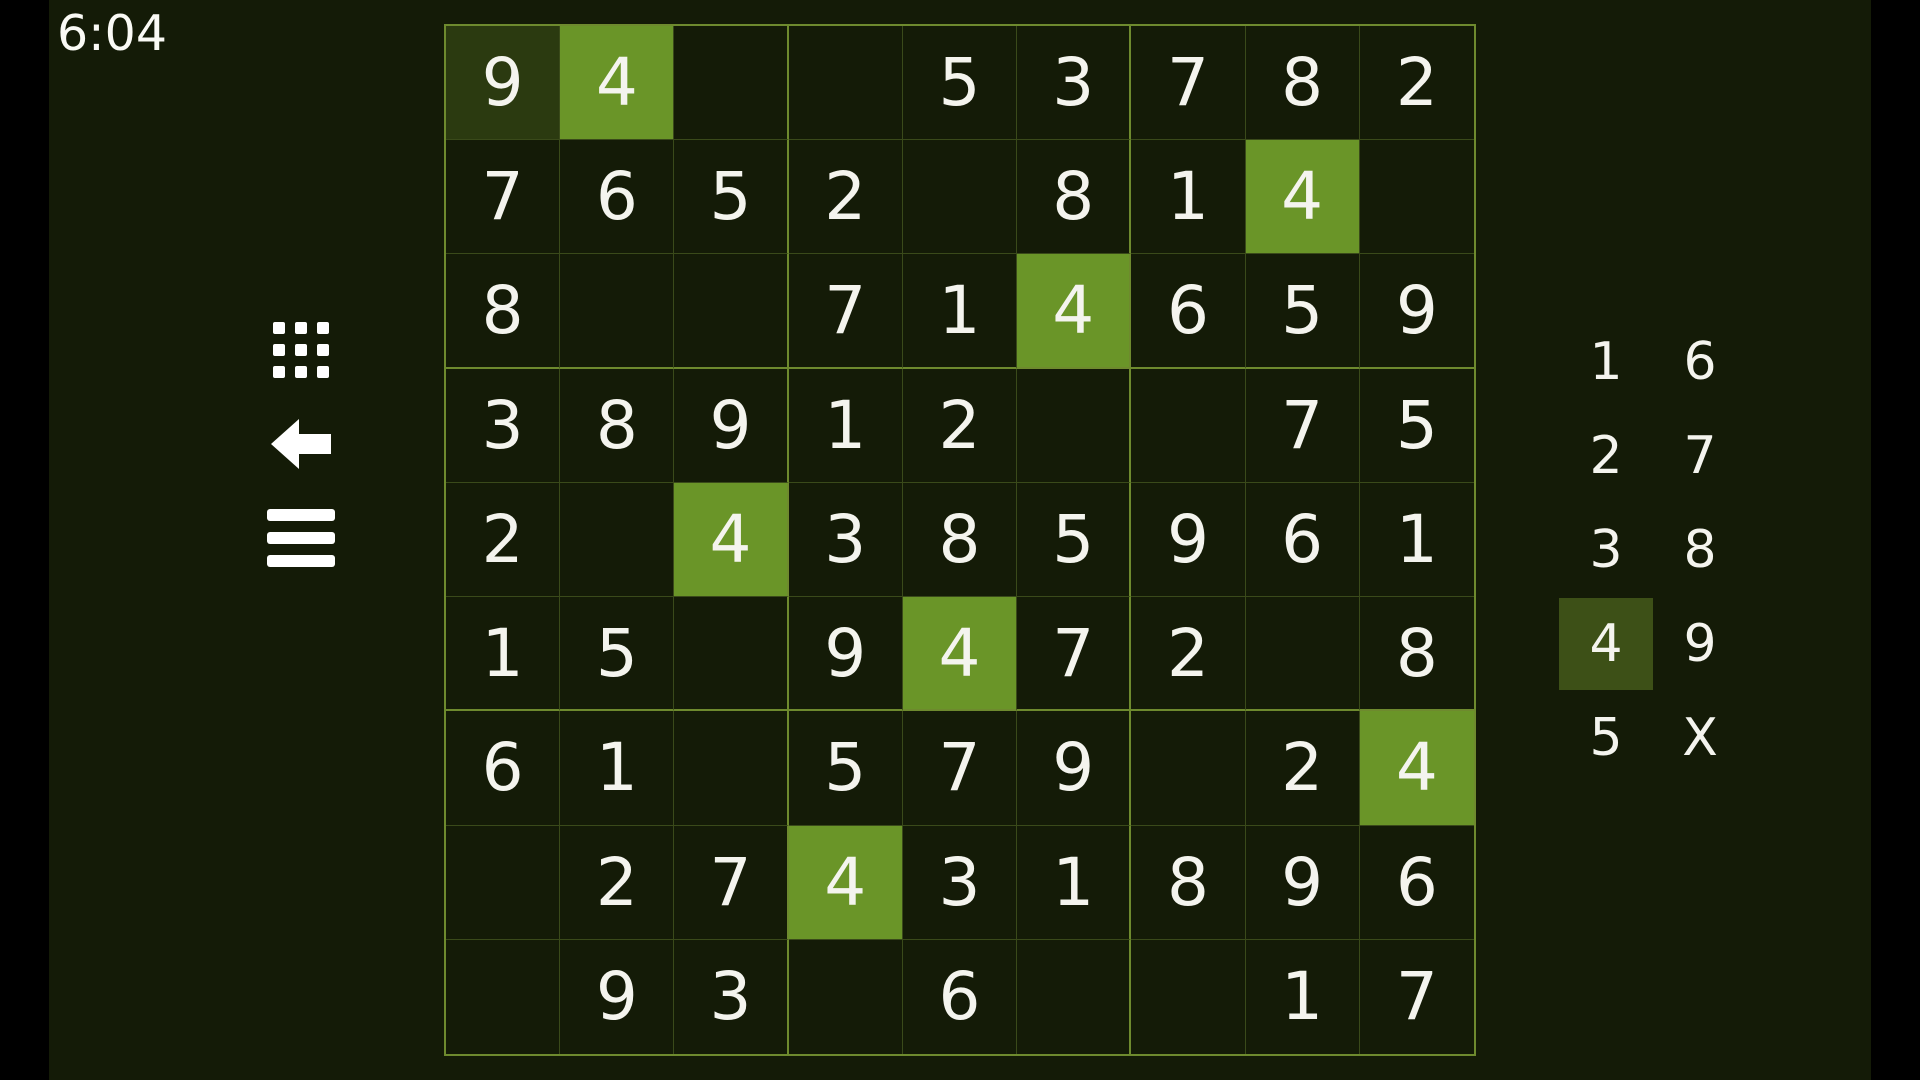 The image size is (1920, 1080). Describe the element at coordinates (1606, 644) in the screenshot. I see `numpad-key: 4` at that location.